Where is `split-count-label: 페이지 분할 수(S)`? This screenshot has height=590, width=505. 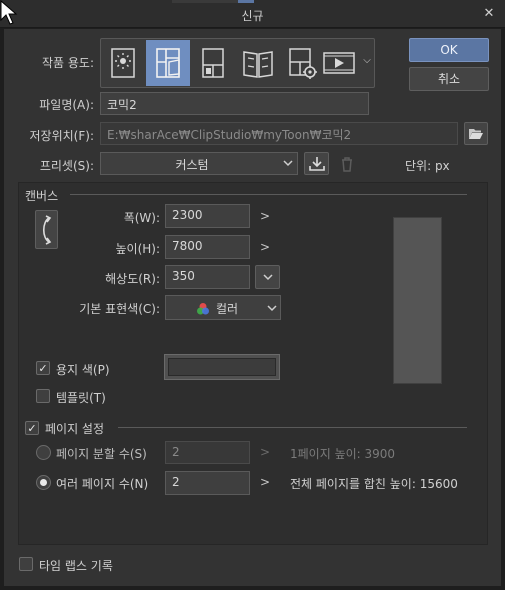
split-count-label: 페이지 분할 수(S) is located at coordinates (101, 454).